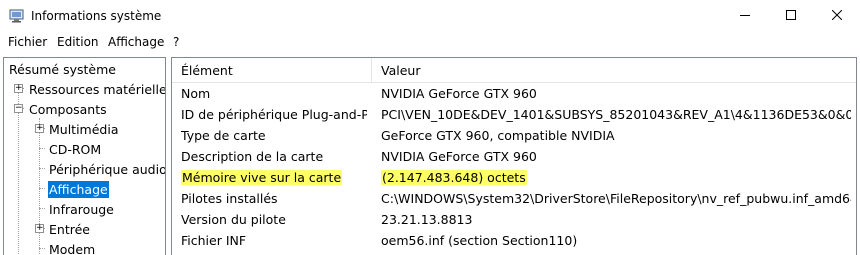 The width and height of the screenshot is (860, 255). I want to click on tree-item-label: Modem, so click(72, 248).